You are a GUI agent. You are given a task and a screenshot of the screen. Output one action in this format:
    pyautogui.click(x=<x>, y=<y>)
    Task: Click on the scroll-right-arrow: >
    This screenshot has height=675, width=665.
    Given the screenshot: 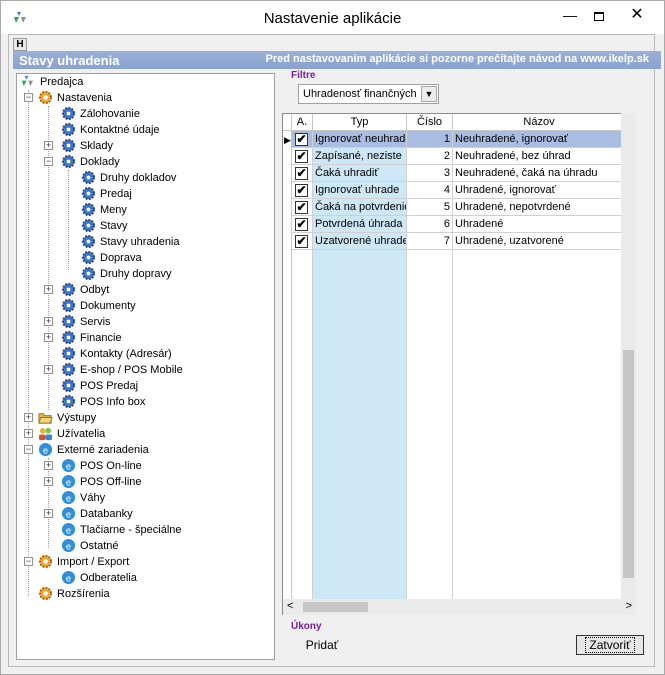 What is the action you would take?
    pyautogui.click(x=629, y=606)
    